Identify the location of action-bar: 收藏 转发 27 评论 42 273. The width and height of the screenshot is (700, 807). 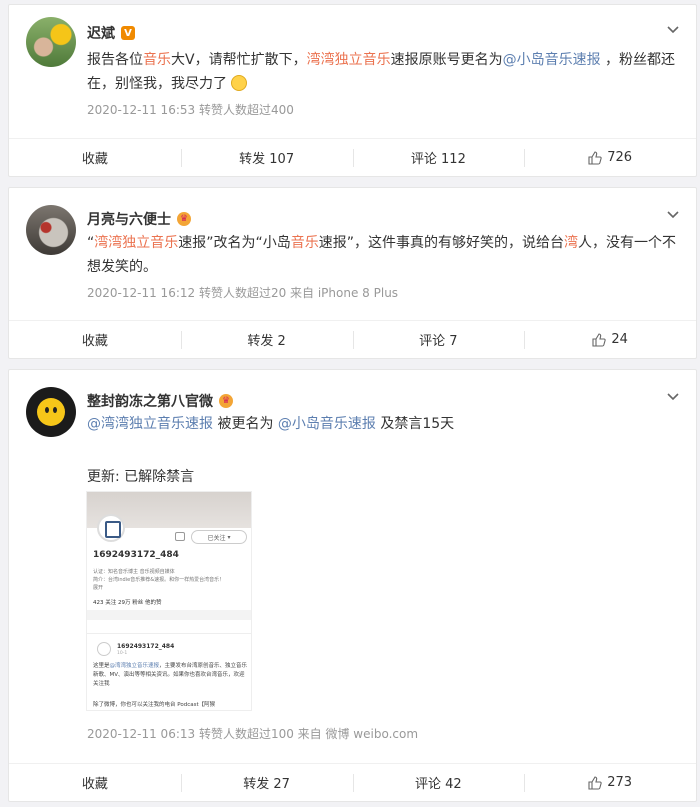
(352, 782).